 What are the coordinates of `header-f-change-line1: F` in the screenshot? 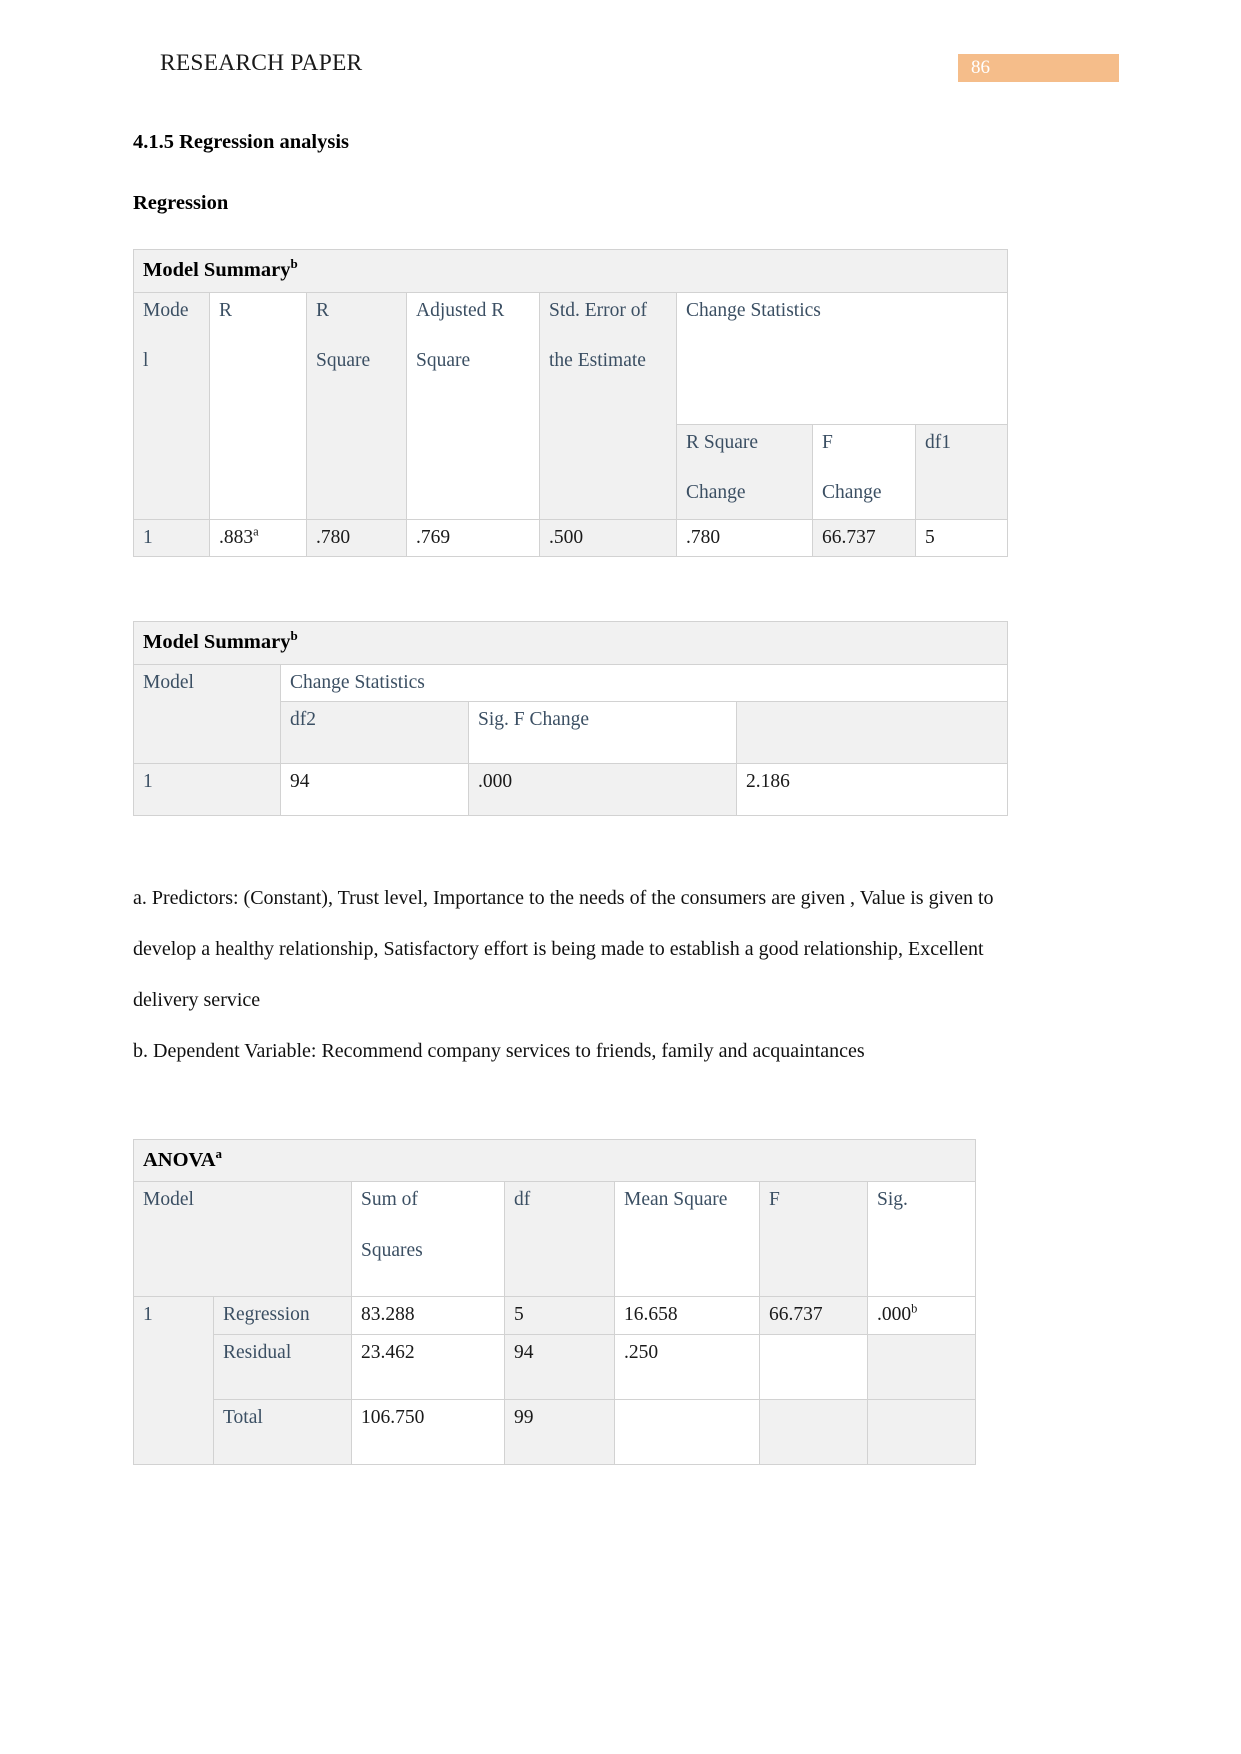 It's located at (827, 442).